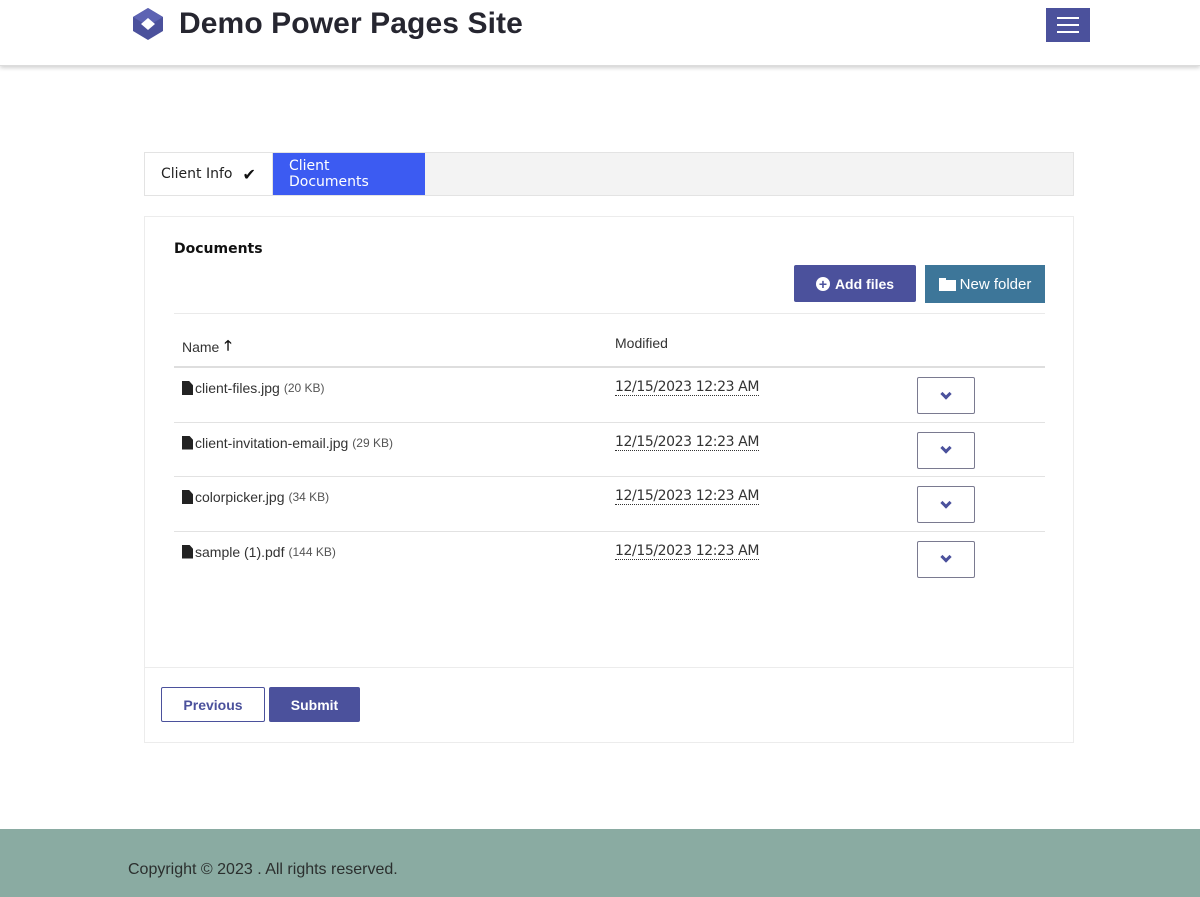 Image resolution: width=1200 pixels, height=897 pixels. I want to click on sort-ascending-icon: 🡑, so click(228, 345).